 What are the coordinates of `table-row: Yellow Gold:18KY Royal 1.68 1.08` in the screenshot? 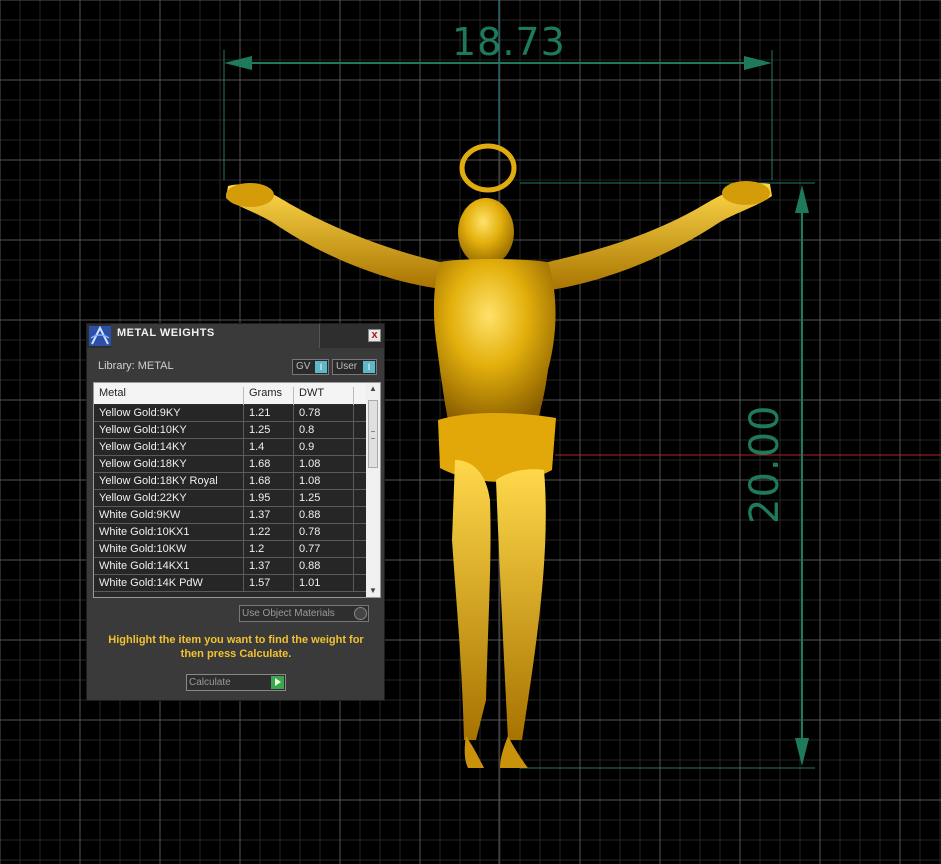 It's located at (230, 481).